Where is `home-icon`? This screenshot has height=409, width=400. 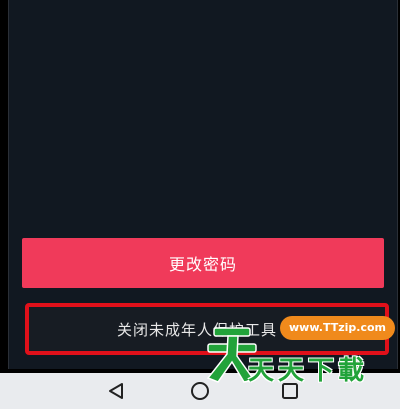 home-icon is located at coordinates (200, 391).